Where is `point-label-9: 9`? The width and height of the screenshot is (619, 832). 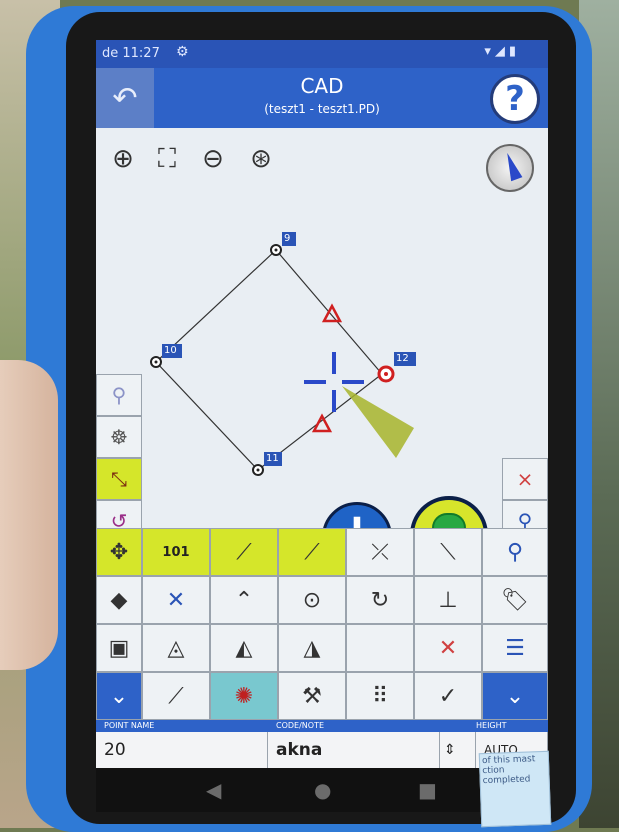 point-label-9: 9 is located at coordinates (287, 238).